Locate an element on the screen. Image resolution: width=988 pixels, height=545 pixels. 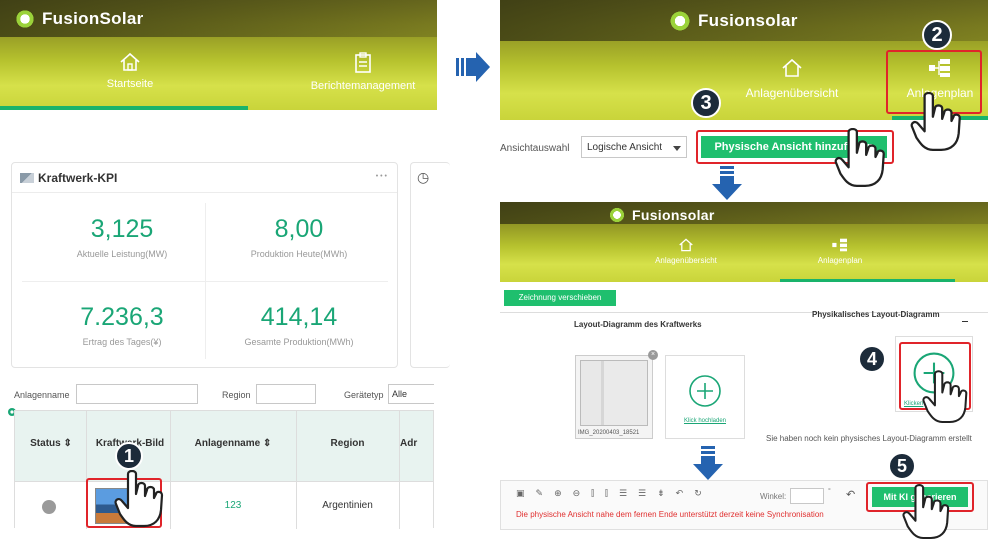
brand-logo: FusionSolar is located at coordinates (79, 19).